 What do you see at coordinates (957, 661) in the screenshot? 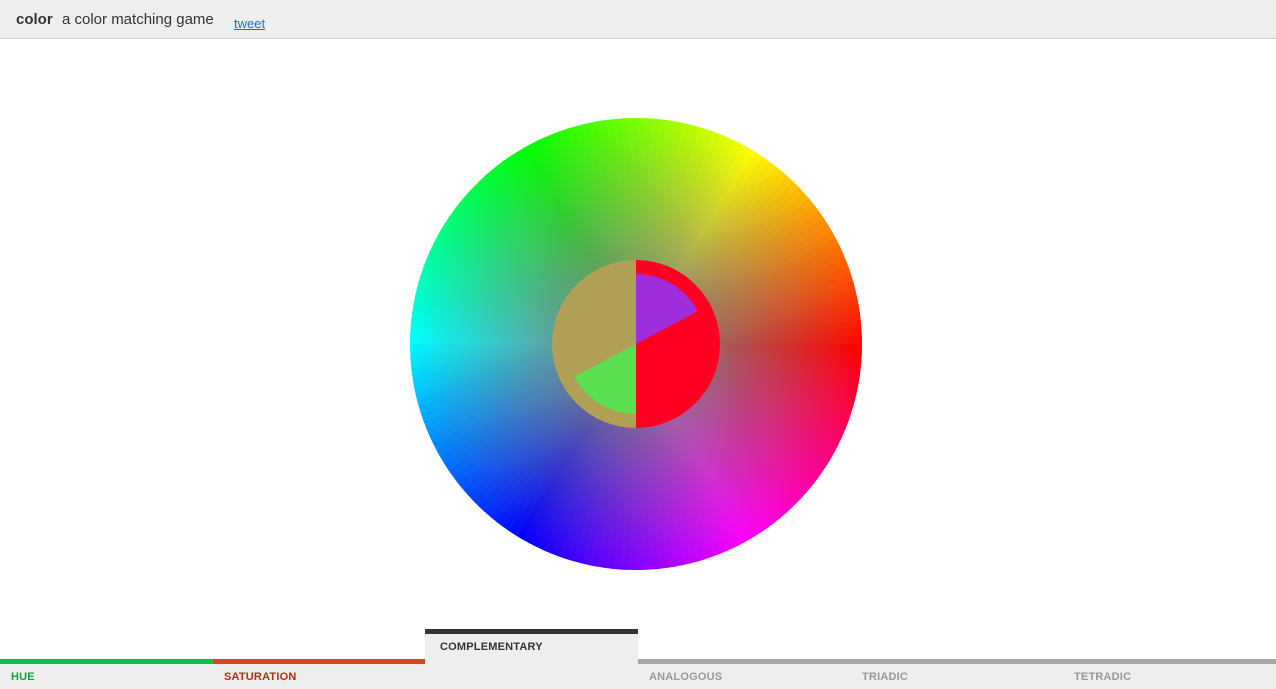
I see `tab-triadic-bar` at bounding box center [957, 661].